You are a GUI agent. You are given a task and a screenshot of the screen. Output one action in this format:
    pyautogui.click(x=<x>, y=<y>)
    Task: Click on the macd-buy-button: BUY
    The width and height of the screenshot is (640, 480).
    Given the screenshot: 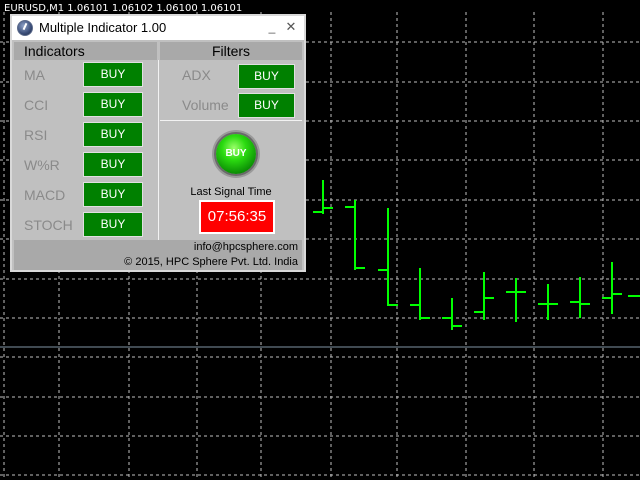 What is the action you would take?
    pyautogui.click(x=113, y=194)
    